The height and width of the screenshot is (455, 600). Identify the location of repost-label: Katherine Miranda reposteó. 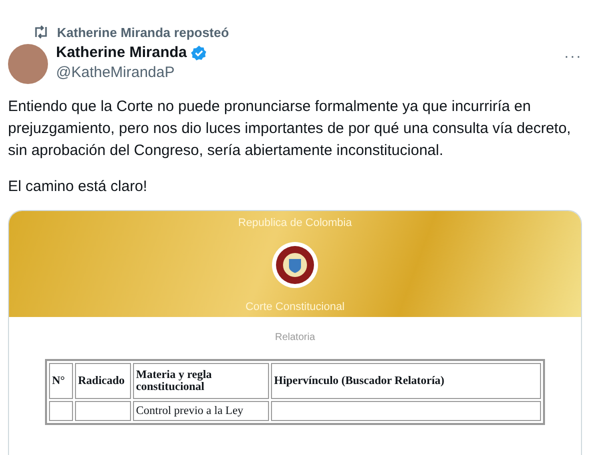
(143, 32).